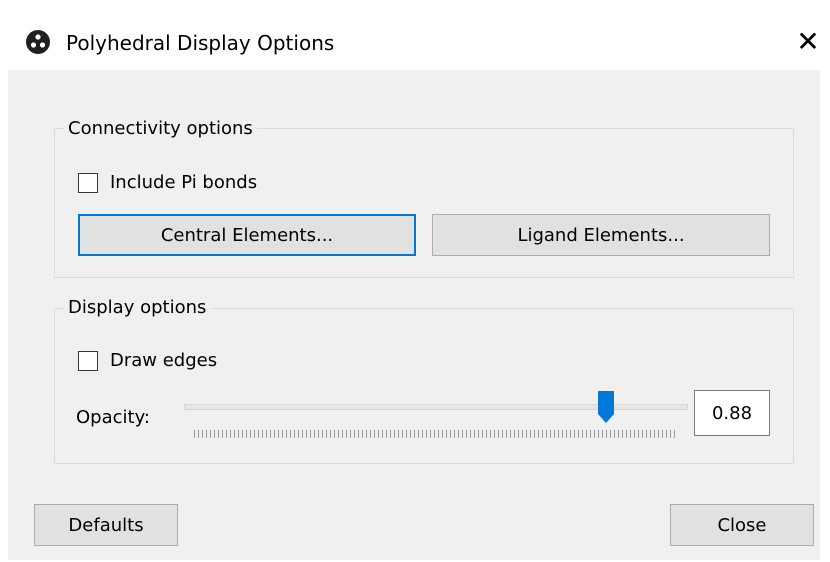 This screenshot has width=830, height=562. I want to click on slider-thumb-icon, so click(606, 407).